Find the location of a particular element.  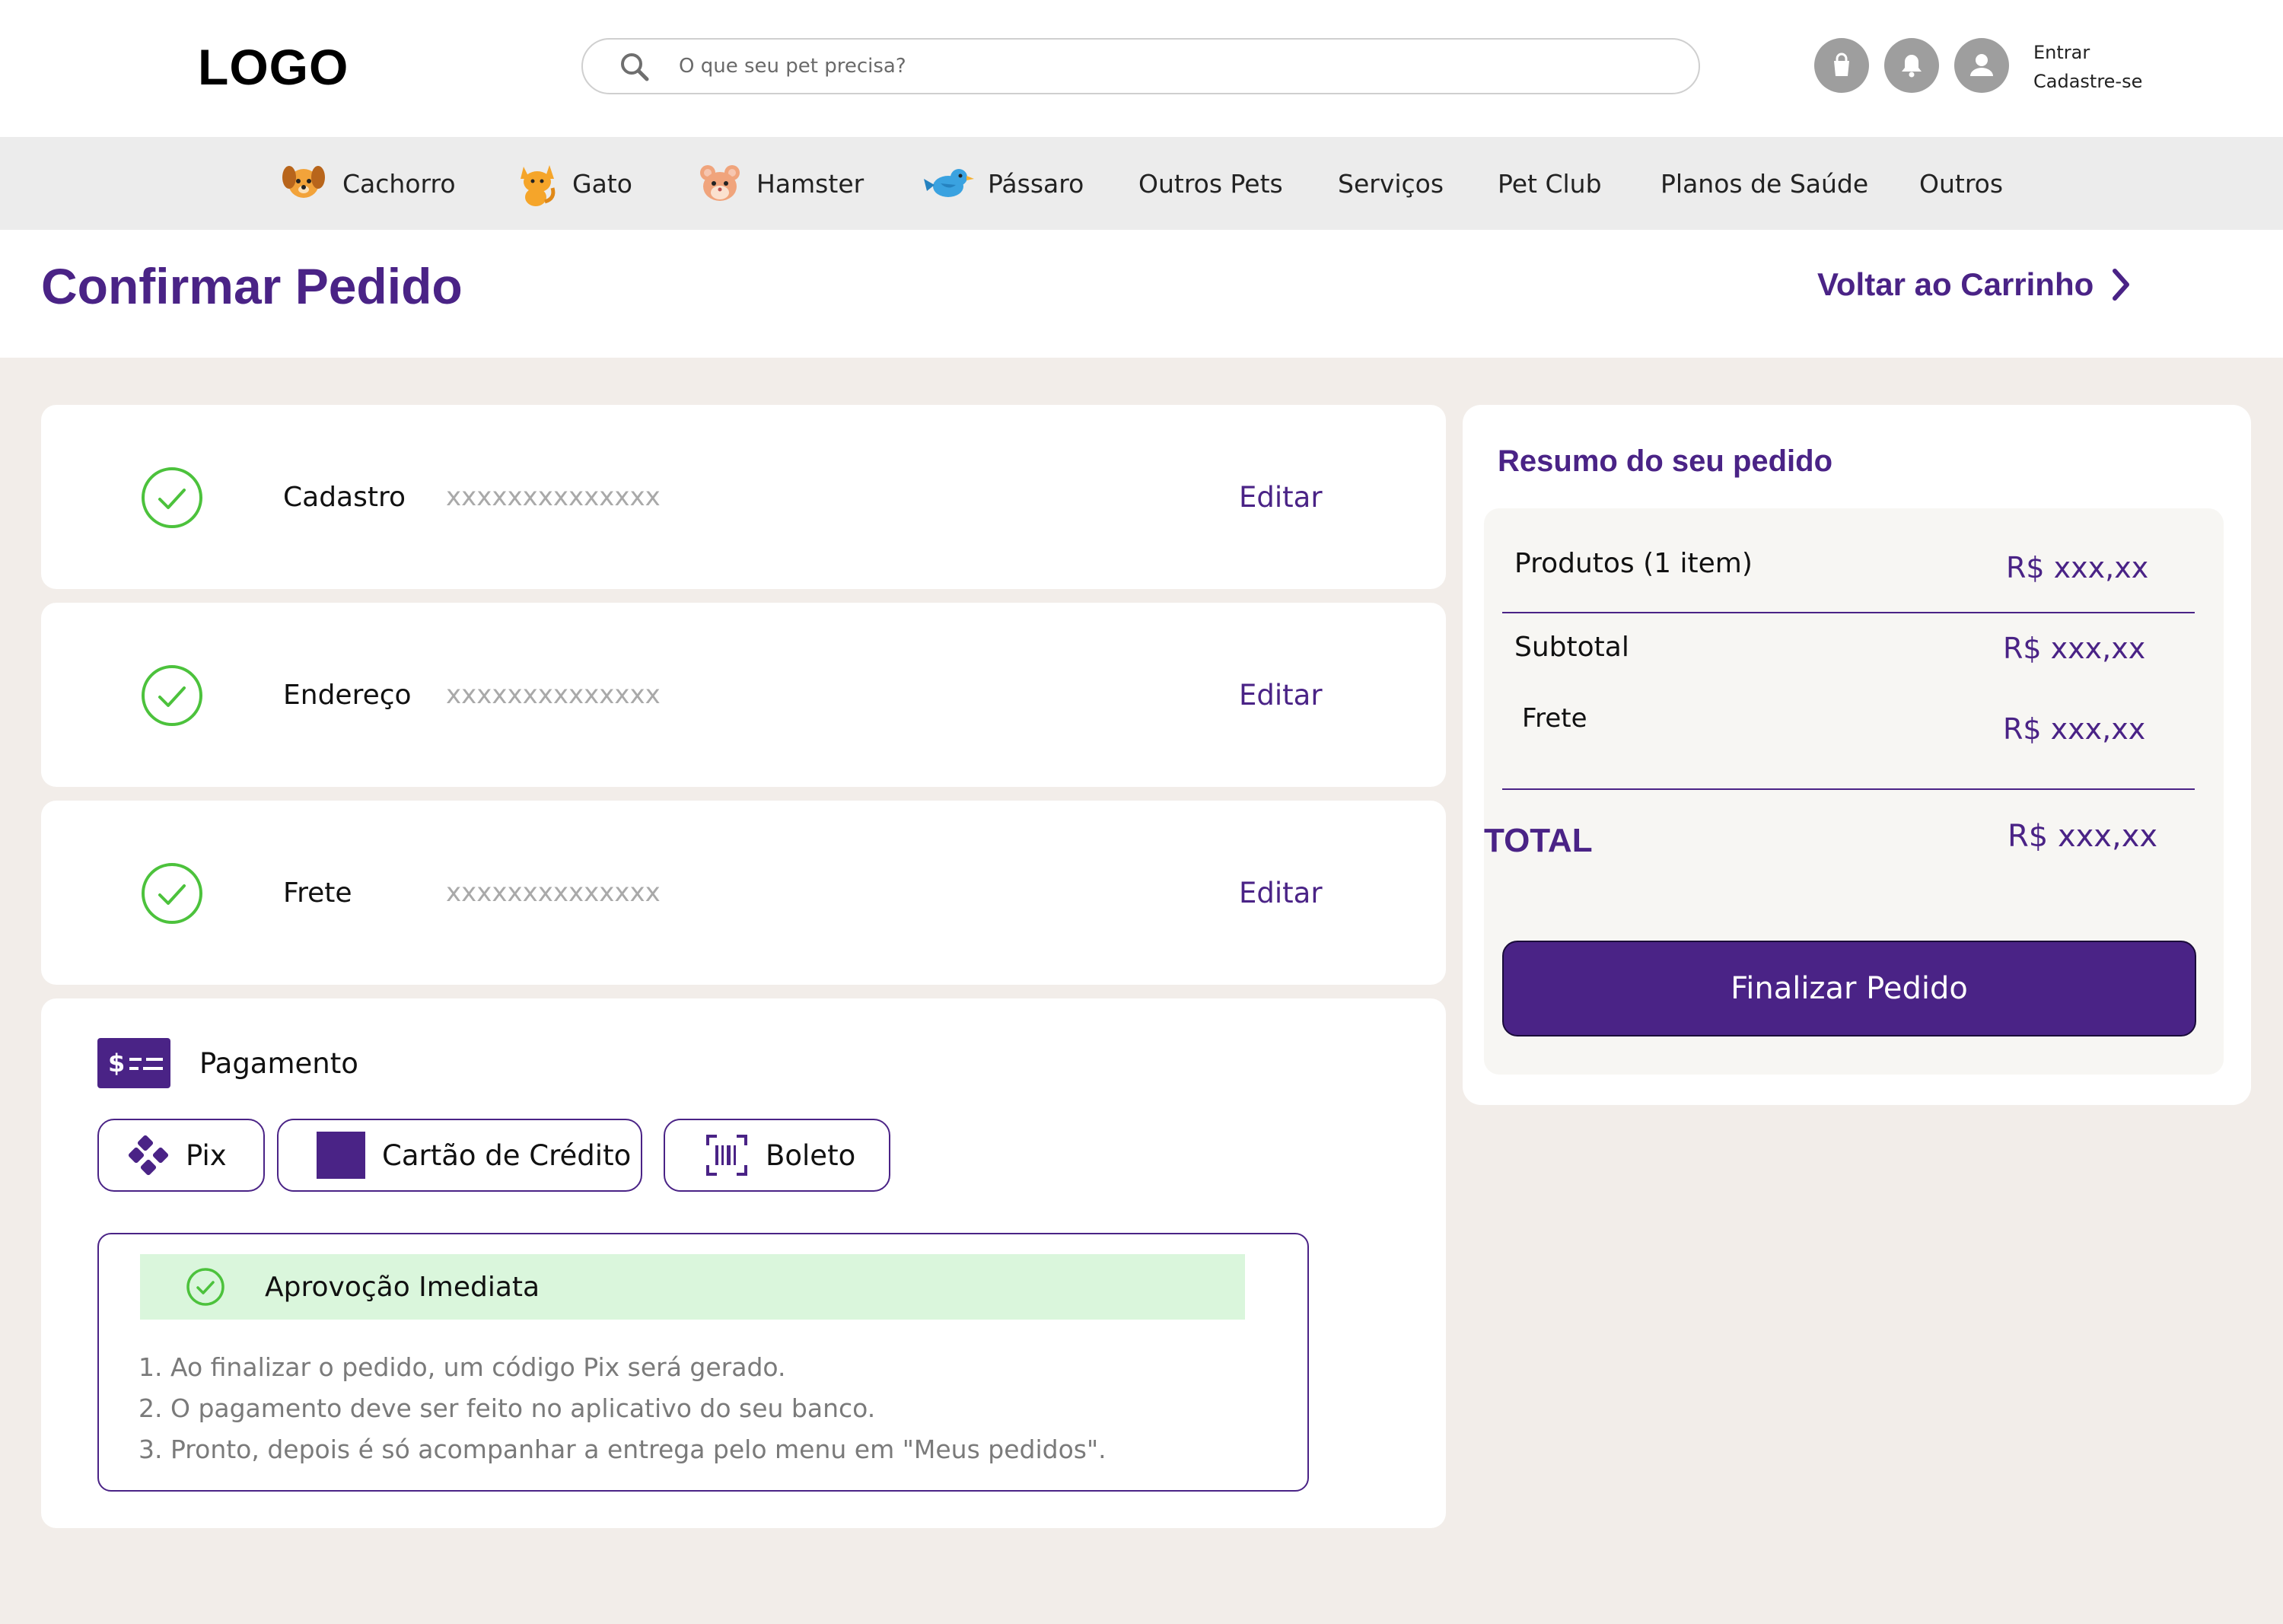

total-value: R$ xxx,xx is located at coordinates (2083, 836).